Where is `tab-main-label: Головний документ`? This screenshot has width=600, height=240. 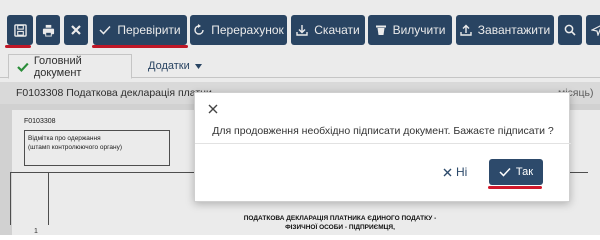 tab-main-label: Головний документ is located at coordinates (57, 66).